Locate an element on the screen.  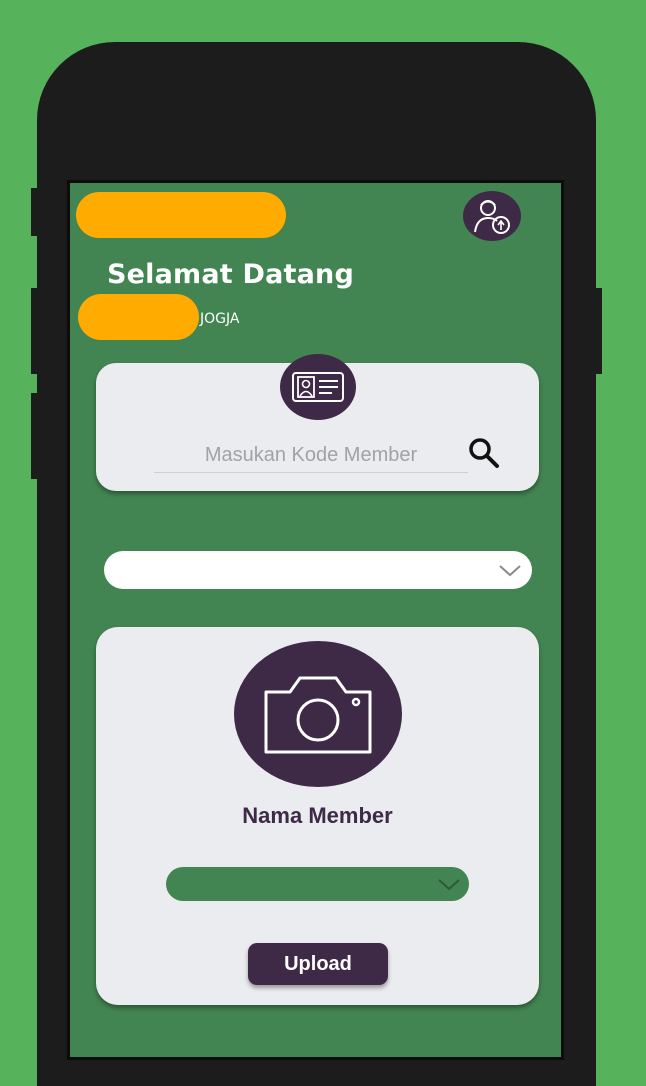
member-code-input is located at coordinates (311, 456).